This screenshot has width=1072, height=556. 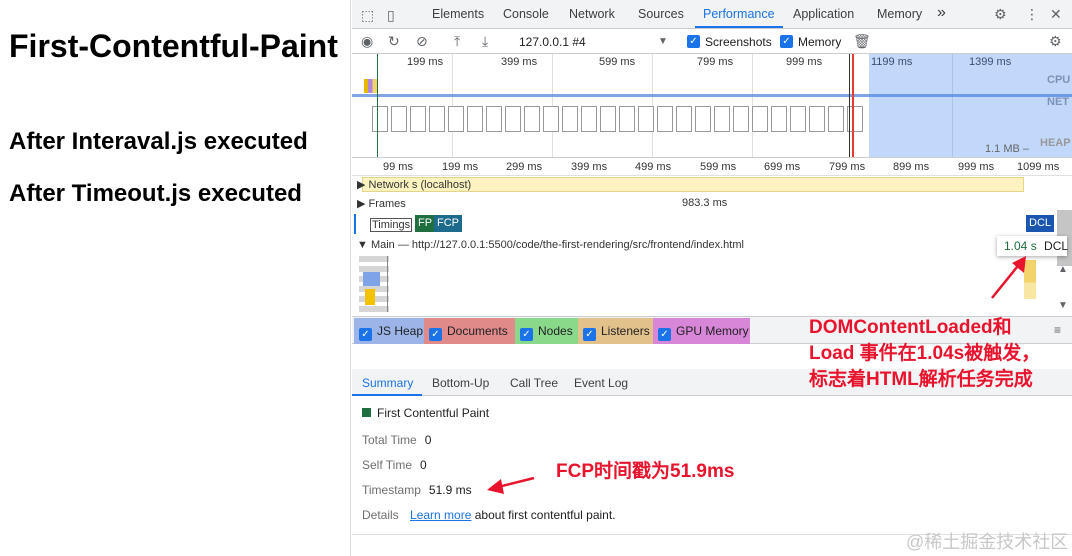 What do you see at coordinates (450, 490) in the screenshot?
I see `timestamp-value: 51.9 ms` at bounding box center [450, 490].